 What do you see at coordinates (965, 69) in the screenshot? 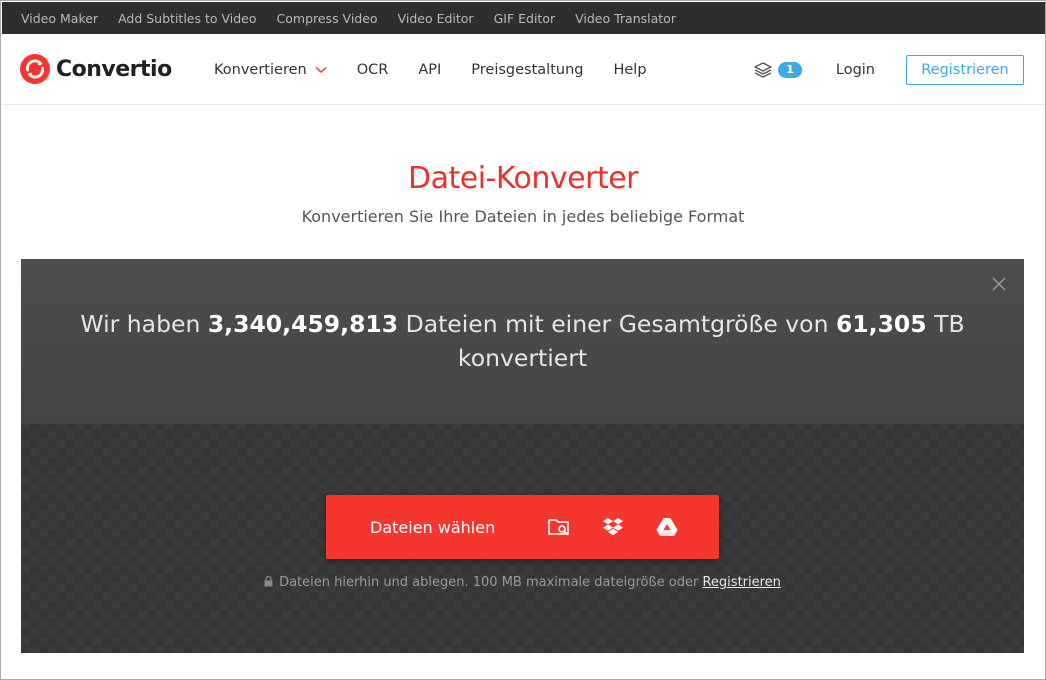
I see `register-button: Registrieren` at bounding box center [965, 69].